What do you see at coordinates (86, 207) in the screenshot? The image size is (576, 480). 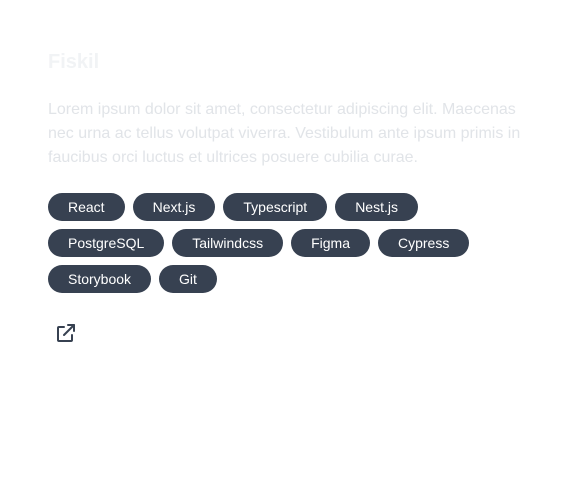 I see `tech-tag-react: React` at bounding box center [86, 207].